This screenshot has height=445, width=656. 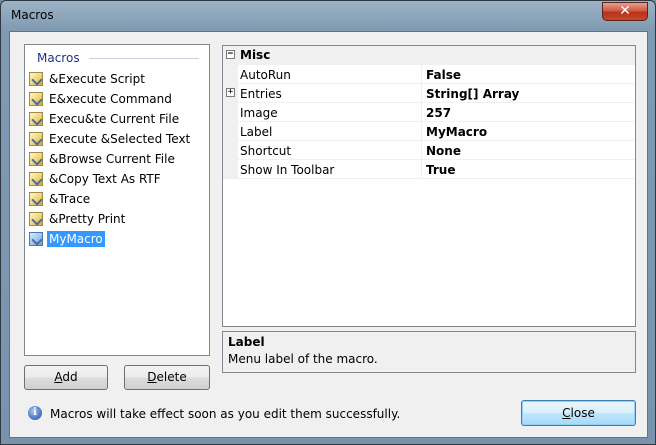 I want to click on property-row-entries: + Entries String[] Array, so click(x=429, y=93).